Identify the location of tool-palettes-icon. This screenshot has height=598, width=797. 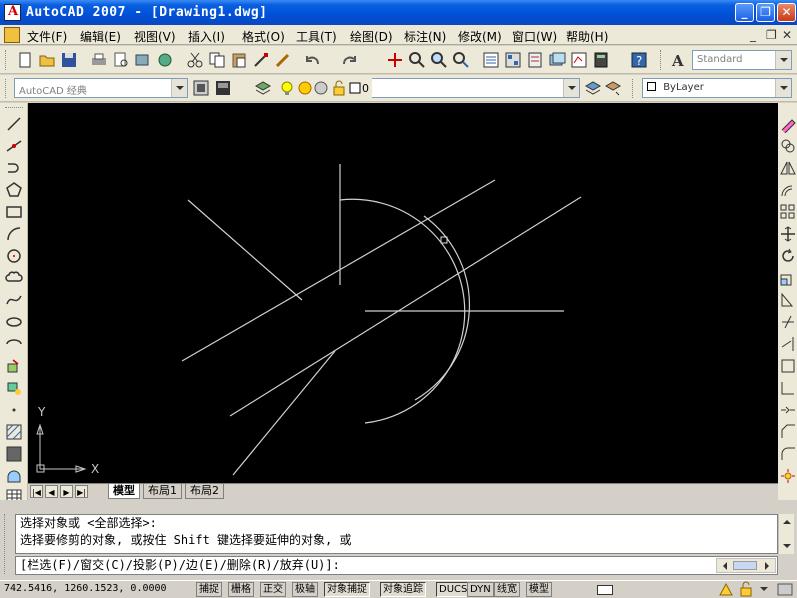
(535, 60).